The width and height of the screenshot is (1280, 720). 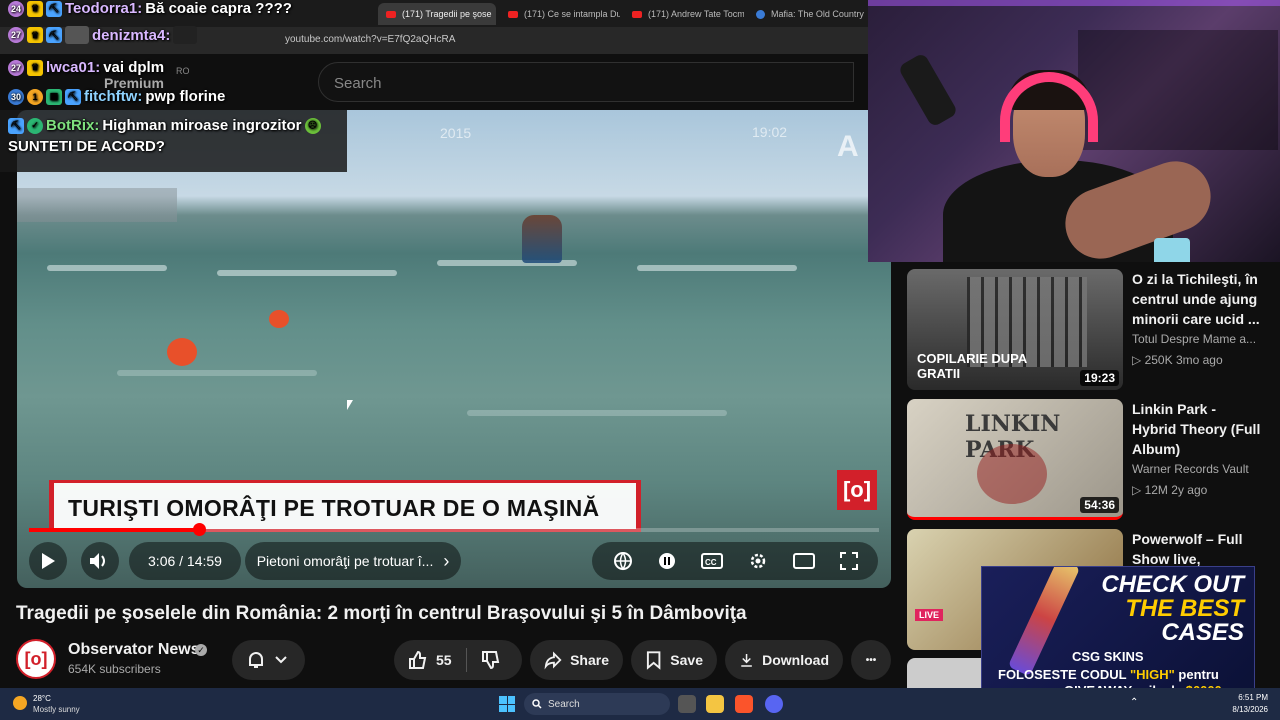 What do you see at coordinates (758, 561) in the screenshot?
I see `settings-gear-icon` at bounding box center [758, 561].